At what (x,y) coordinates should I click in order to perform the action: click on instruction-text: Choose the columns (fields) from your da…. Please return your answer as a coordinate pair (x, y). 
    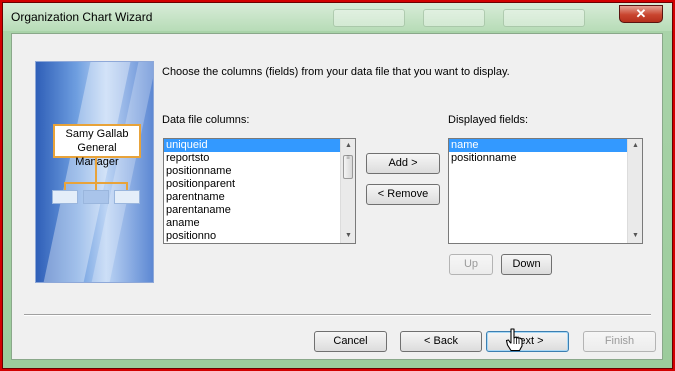
    Looking at the image, I should click on (336, 72).